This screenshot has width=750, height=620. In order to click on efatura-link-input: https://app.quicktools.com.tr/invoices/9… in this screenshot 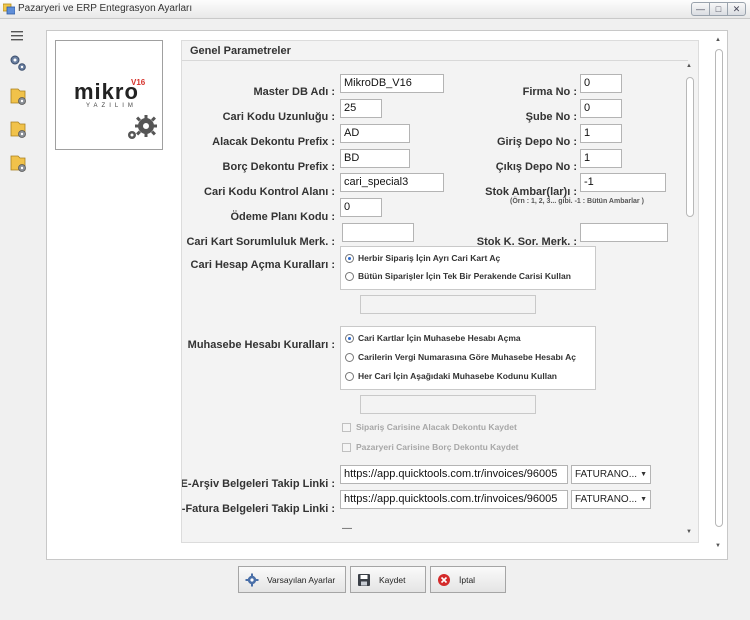, I will do `click(454, 499)`.